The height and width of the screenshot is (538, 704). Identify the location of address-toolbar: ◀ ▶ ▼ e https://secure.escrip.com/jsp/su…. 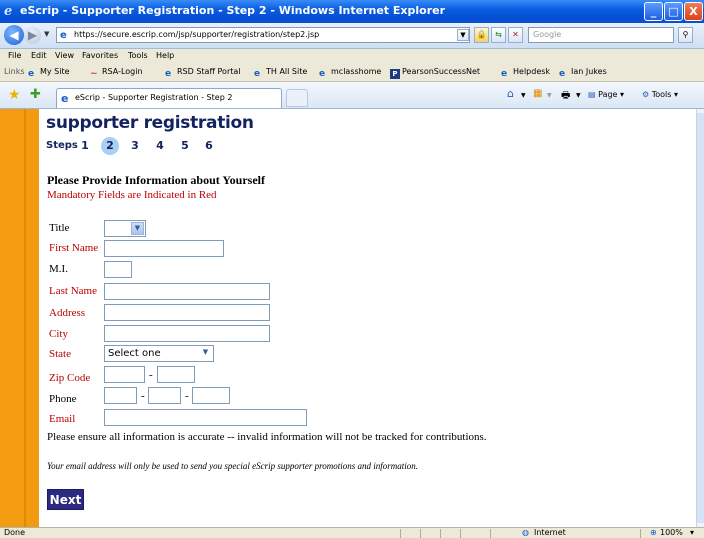
(352, 36).